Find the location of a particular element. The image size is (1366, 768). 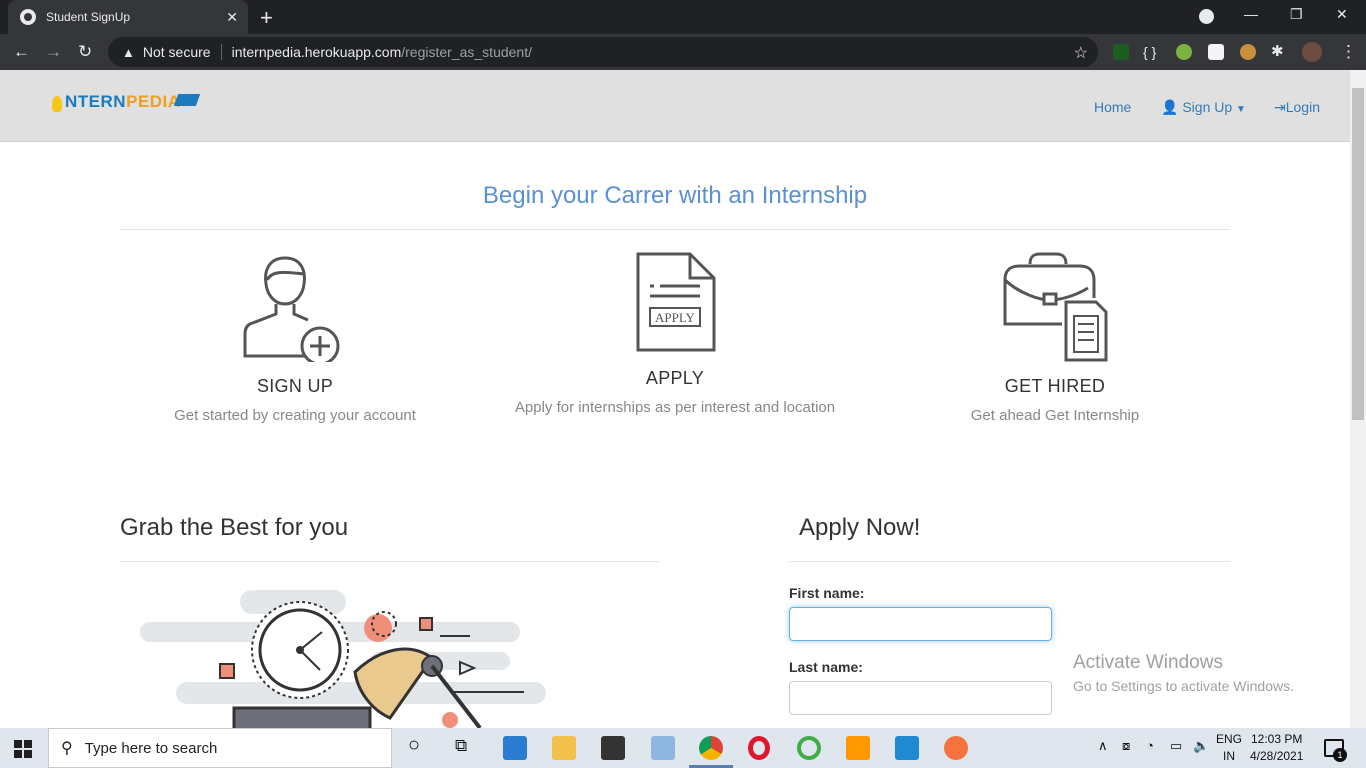

forward-icon: → is located at coordinates (53, 52).